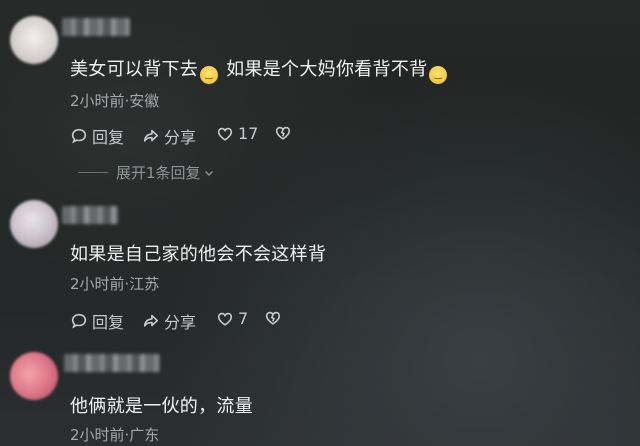  I want to click on comment-text: 美女可以背下去 ‿ 如果是个大妈你看背不背 ‿, so click(259, 69).